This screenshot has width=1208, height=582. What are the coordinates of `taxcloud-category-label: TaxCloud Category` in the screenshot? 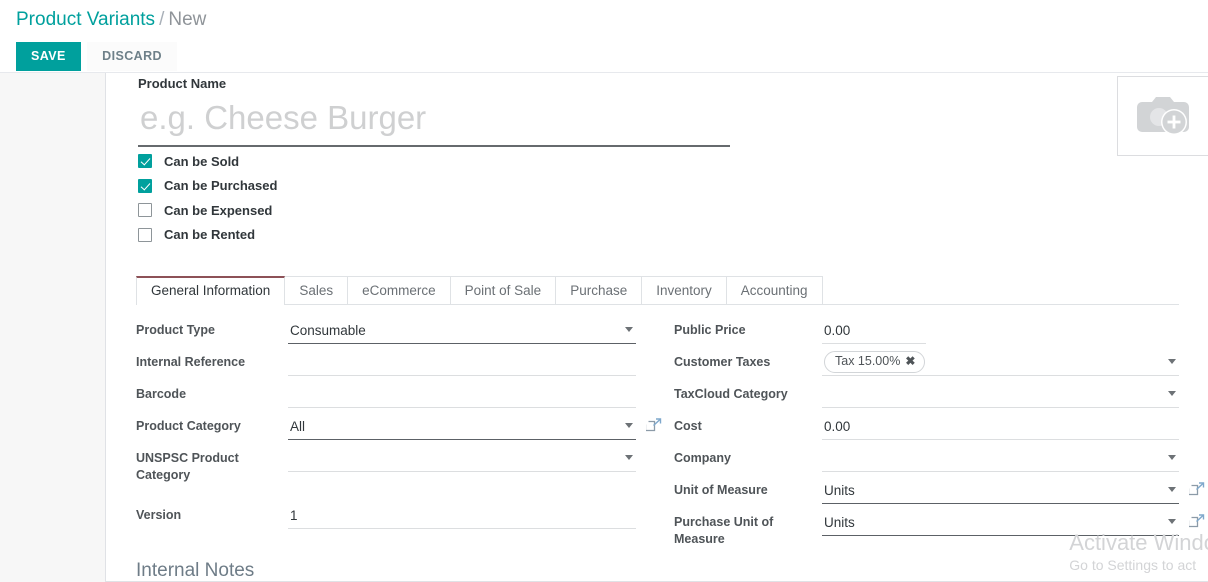 It's located at (731, 394).